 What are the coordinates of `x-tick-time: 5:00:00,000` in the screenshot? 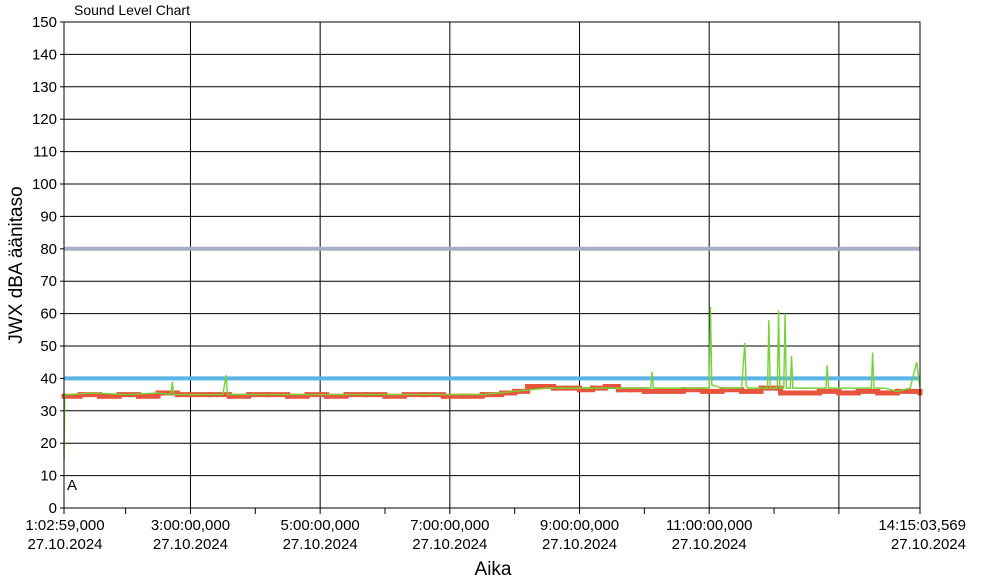 It's located at (320, 525).